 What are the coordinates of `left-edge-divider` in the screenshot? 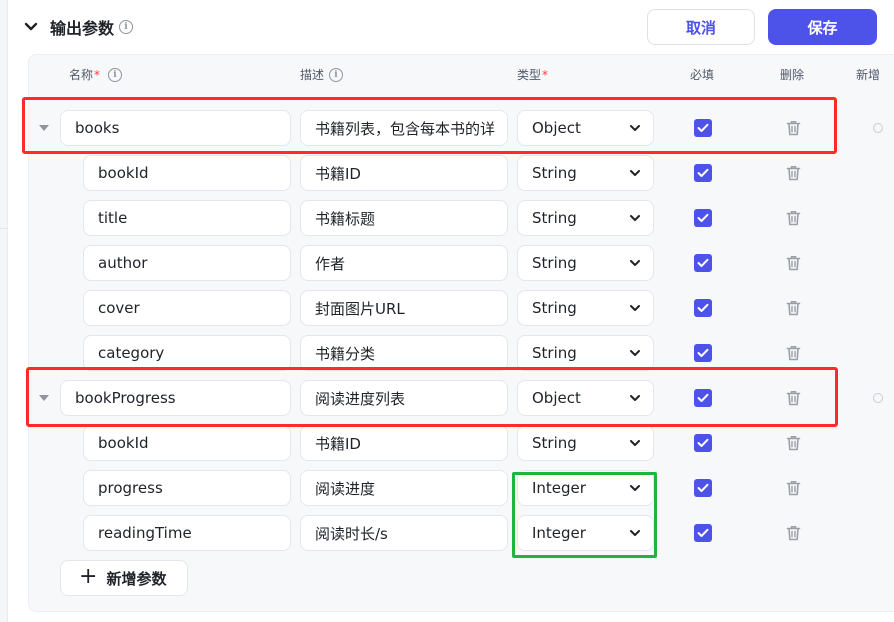 It's located at (4, 228).